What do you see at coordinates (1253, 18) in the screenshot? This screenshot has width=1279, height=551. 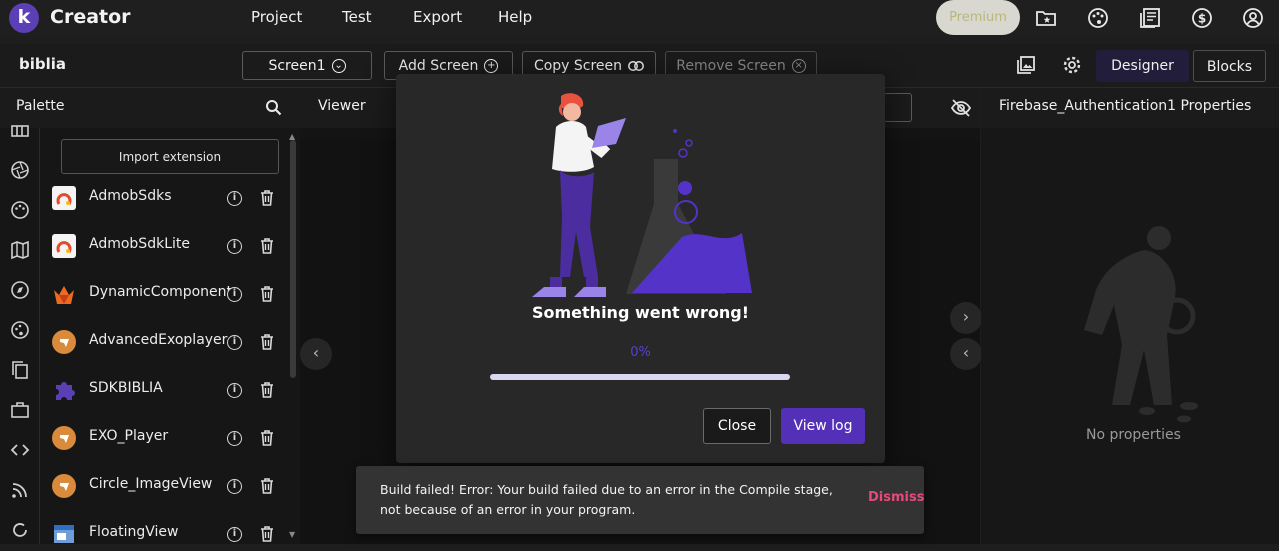 I see `account-icon` at bounding box center [1253, 18].